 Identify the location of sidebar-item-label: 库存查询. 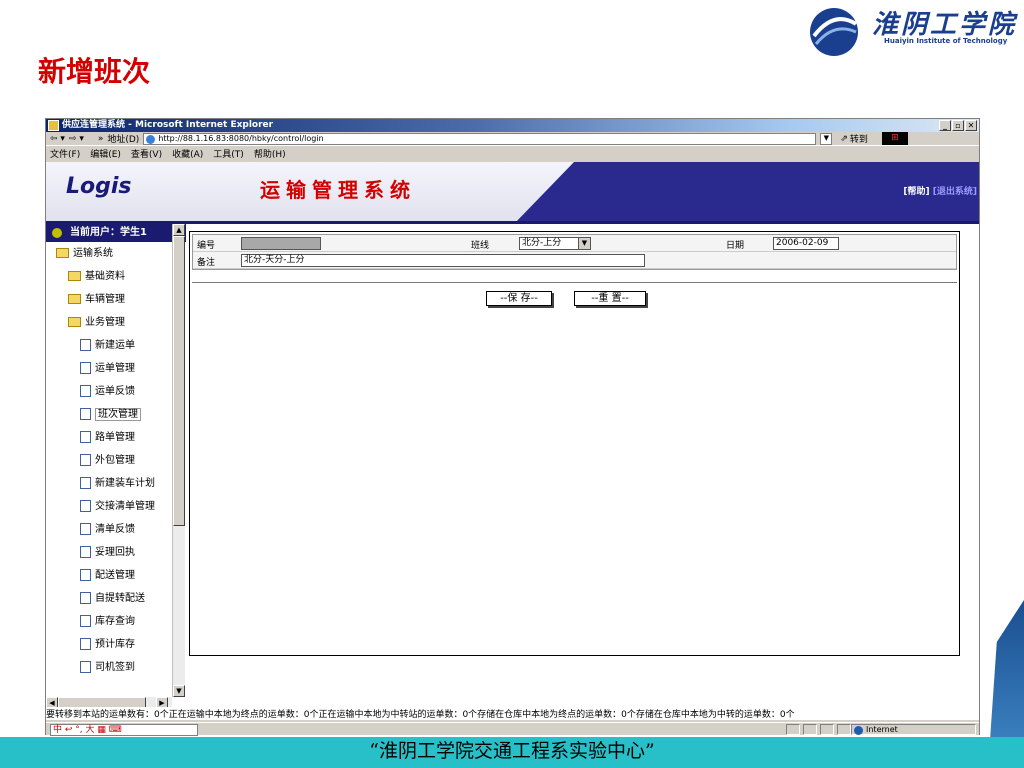
(115, 621).